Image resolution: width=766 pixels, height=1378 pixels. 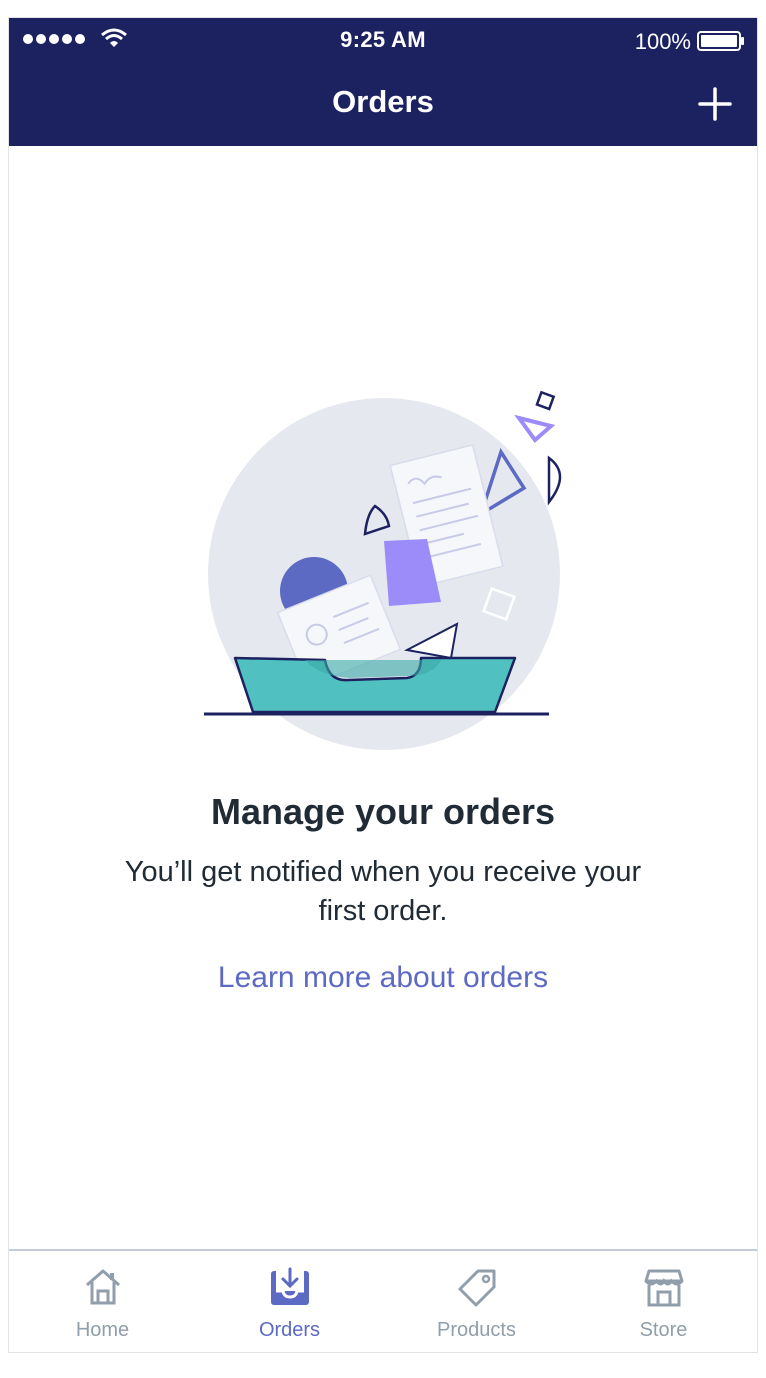 What do you see at coordinates (102, 1287) in the screenshot?
I see `home-icon` at bounding box center [102, 1287].